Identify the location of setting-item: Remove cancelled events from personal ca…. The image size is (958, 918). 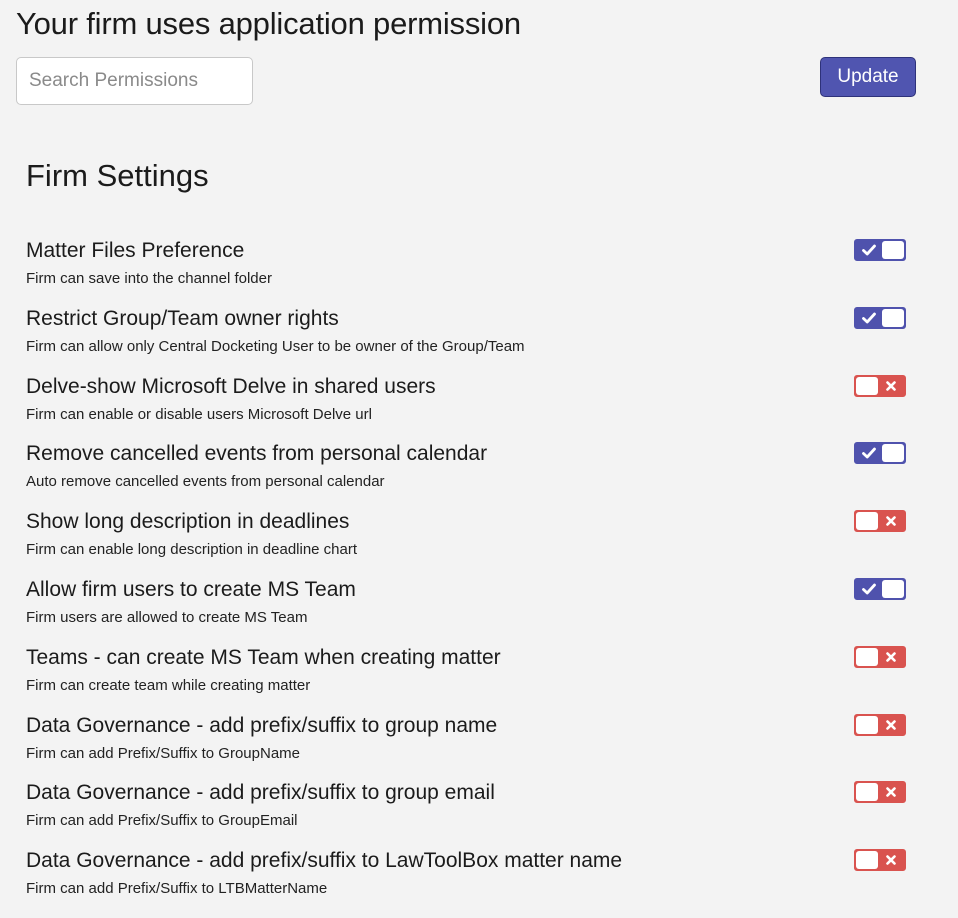
(471, 473).